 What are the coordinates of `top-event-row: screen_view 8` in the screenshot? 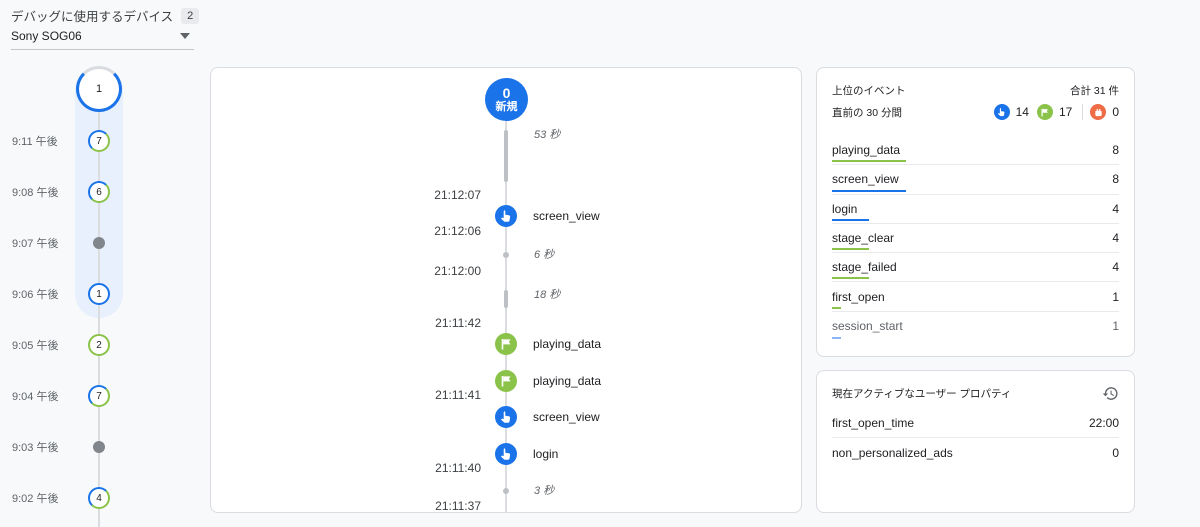 It's located at (975, 180).